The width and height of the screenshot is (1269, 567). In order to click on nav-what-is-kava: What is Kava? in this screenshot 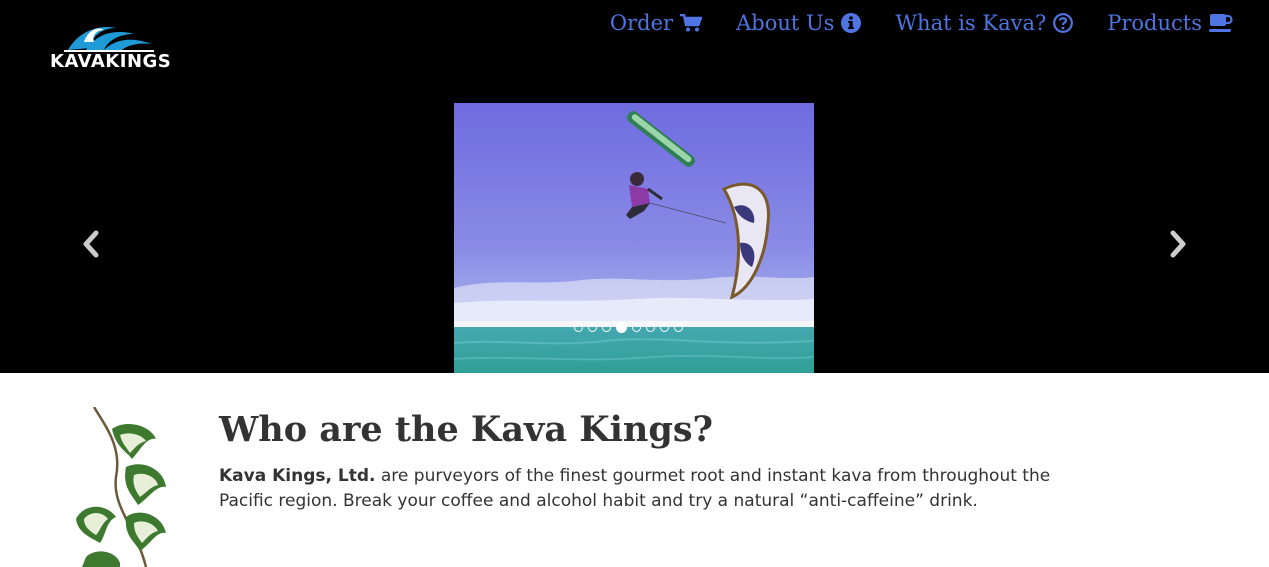, I will do `click(984, 23)`.